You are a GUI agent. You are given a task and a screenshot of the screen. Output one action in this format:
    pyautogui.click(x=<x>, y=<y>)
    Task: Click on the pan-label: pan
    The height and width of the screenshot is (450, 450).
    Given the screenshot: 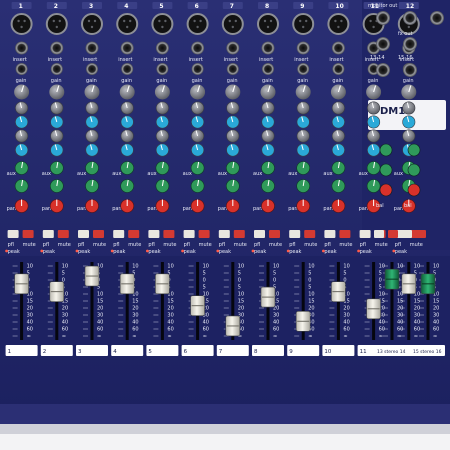 What is the action you would take?
    pyautogui.click(x=46, y=209)
    